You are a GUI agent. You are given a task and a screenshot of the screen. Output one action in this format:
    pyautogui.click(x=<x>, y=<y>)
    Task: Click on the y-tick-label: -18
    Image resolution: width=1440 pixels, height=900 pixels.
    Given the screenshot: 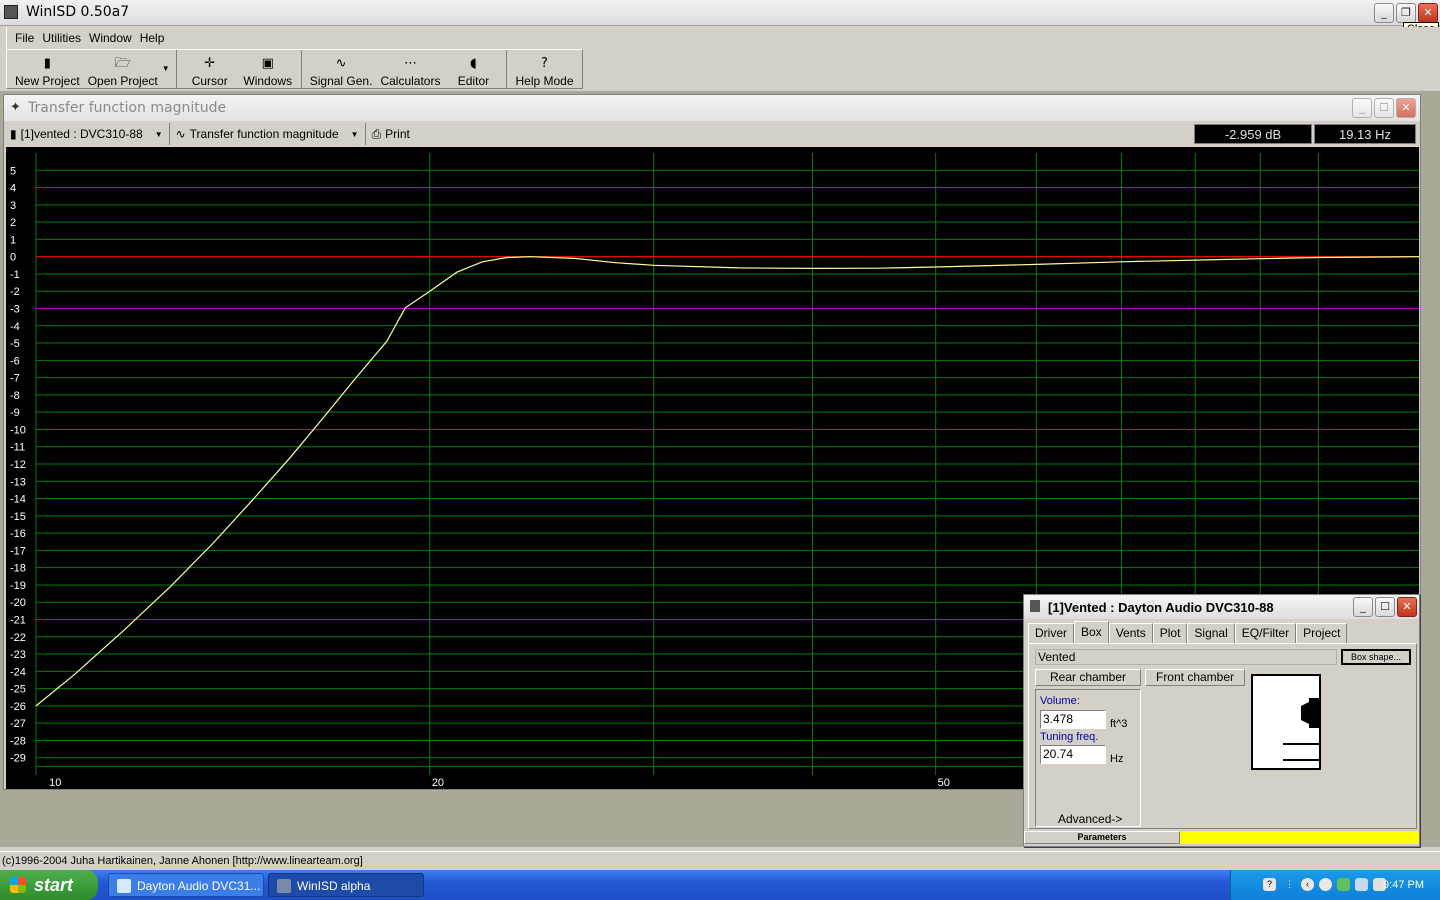 What is the action you would take?
    pyautogui.click(x=18, y=569)
    